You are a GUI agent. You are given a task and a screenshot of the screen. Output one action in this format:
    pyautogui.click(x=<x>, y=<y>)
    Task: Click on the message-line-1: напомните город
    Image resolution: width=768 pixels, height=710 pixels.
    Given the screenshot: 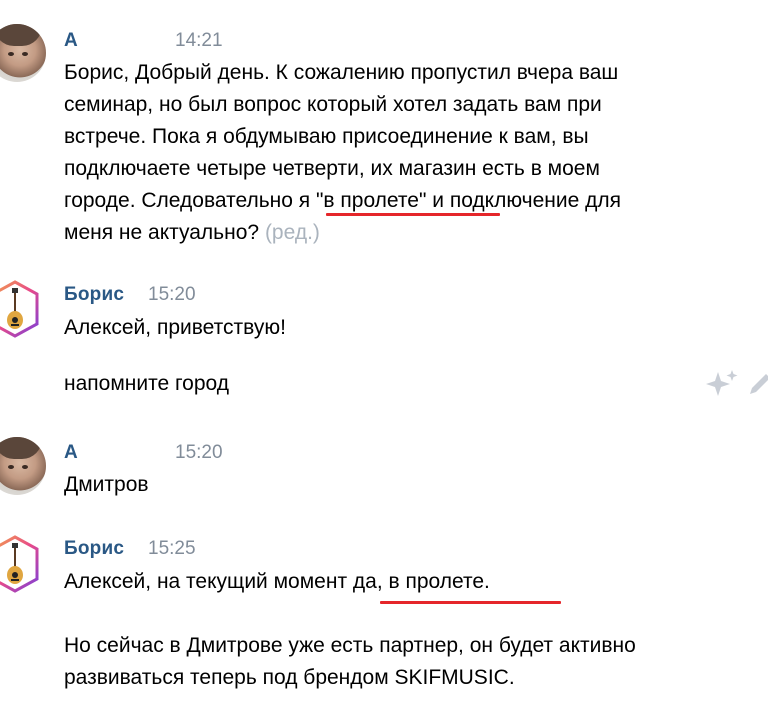 What is the action you would take?
    pyautogui.click(x=147, y=383)
    